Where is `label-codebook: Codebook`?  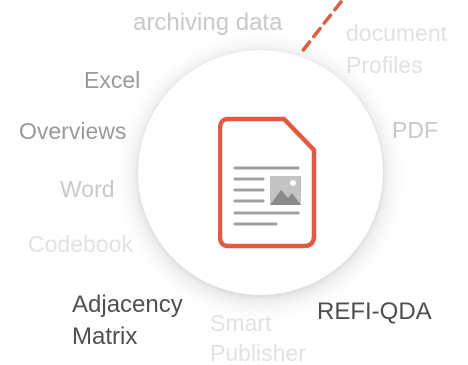
label-codebook: Codebook is located at coordinates (80, 244).